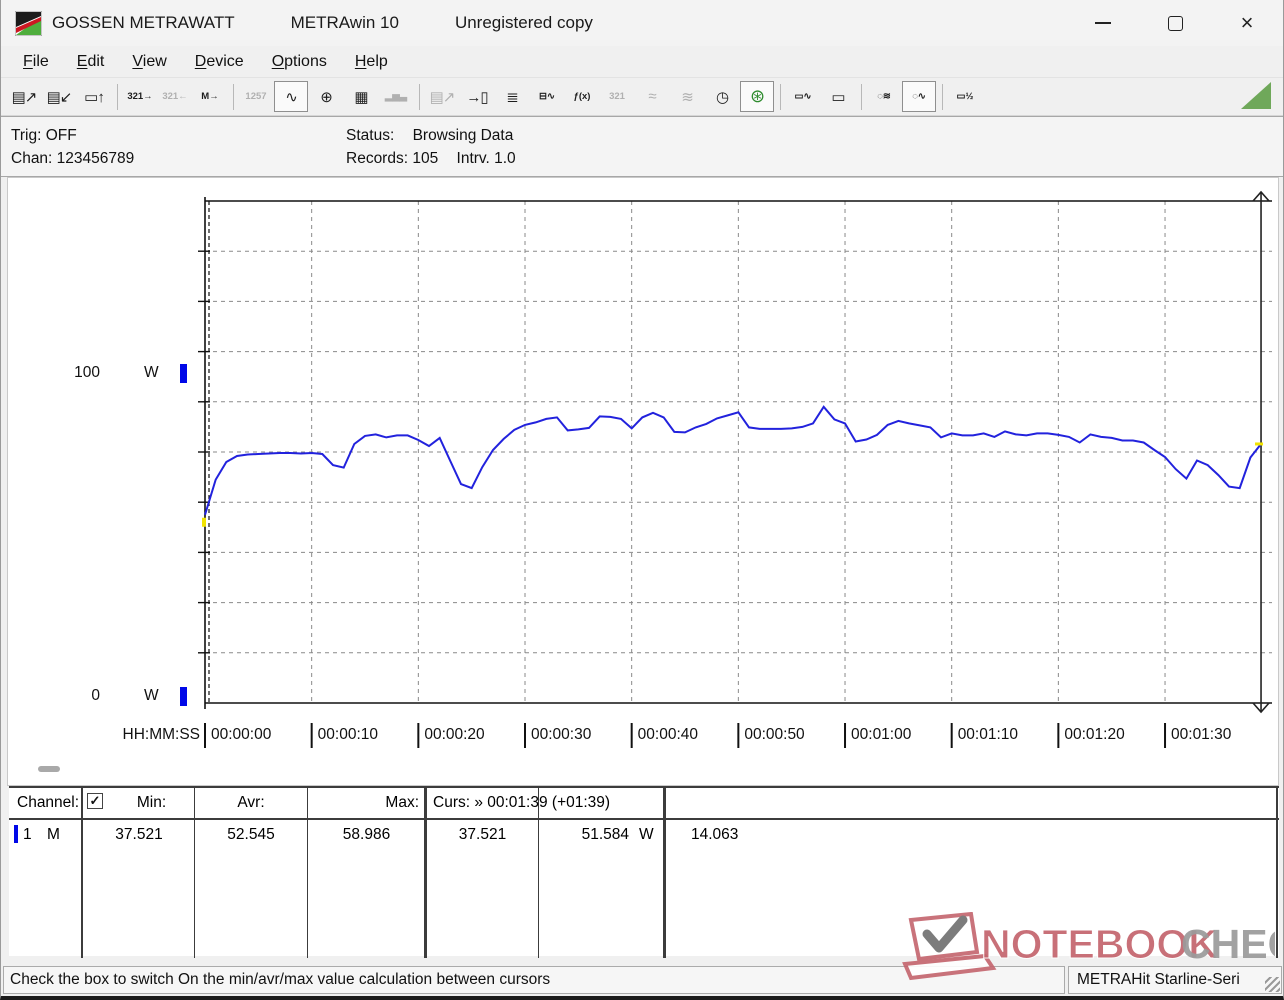 This screenshot has width=1284, height=1000. I want to click on minmax-checkbox: ✓, so click(95, 801).